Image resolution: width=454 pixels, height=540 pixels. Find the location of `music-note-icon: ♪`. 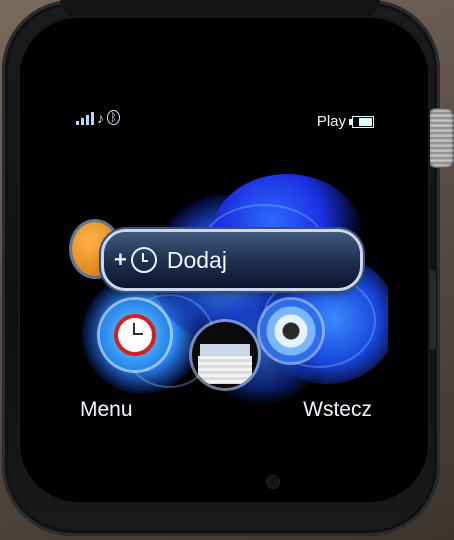

music-note-icon: ♪ is located at coordinates (100, 118).